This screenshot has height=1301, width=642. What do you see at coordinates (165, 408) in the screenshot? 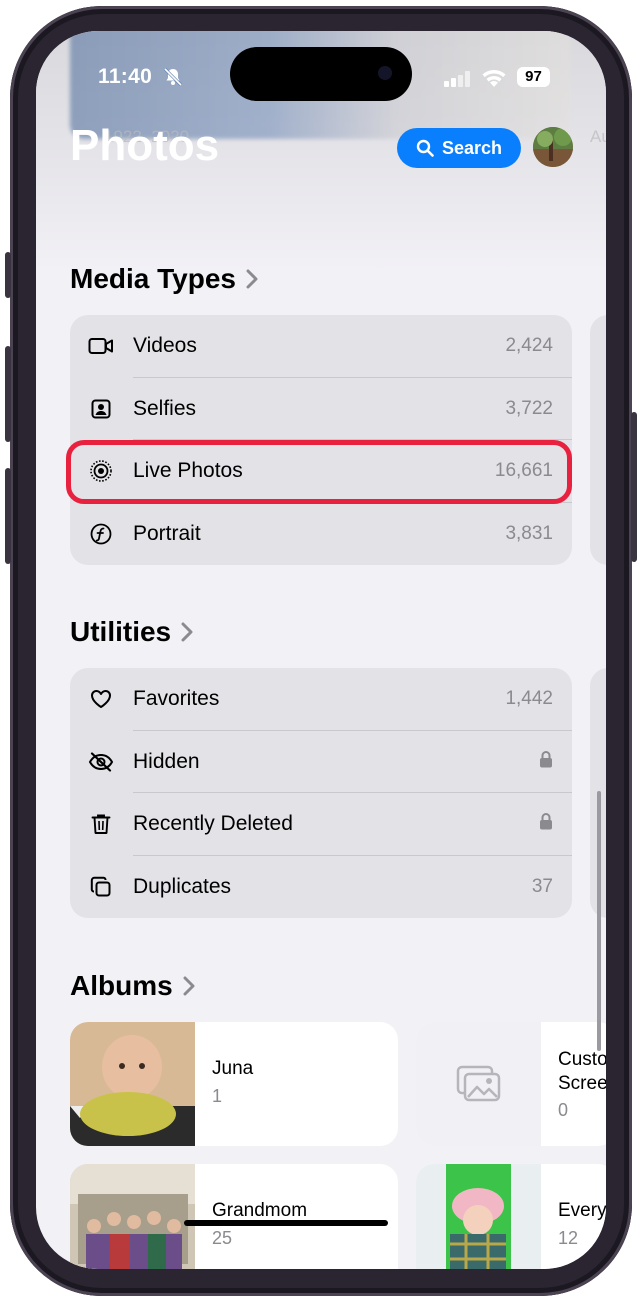
I see `row-label: Selfies` at bounding box center [165, 408].